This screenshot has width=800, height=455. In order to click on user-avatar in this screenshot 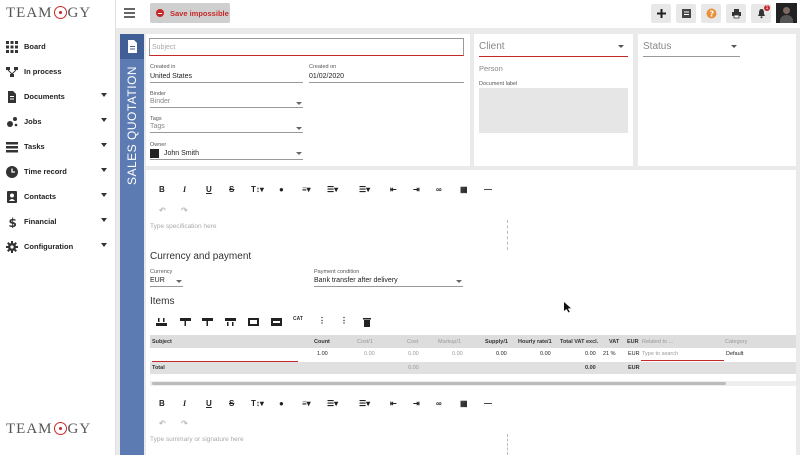, I will do `click(786, 13)`.